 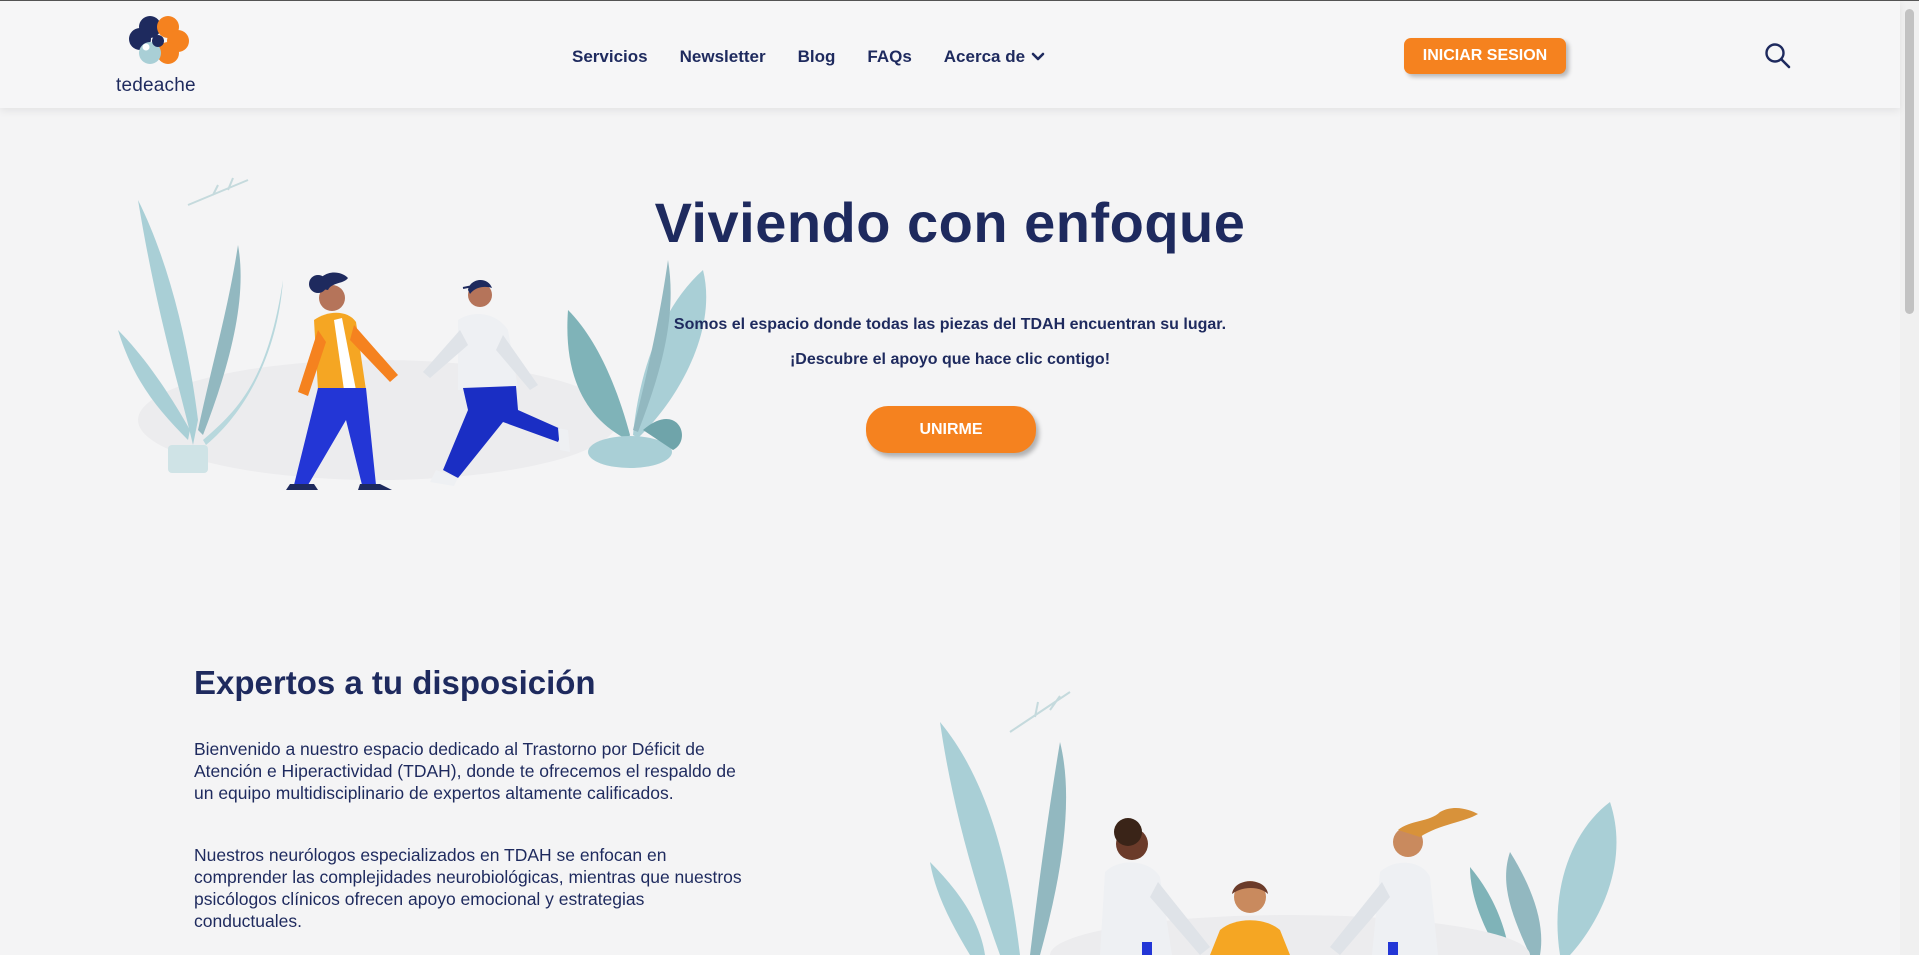 I want to click on puzzle-logo-icon, so click(x=159, y=40).